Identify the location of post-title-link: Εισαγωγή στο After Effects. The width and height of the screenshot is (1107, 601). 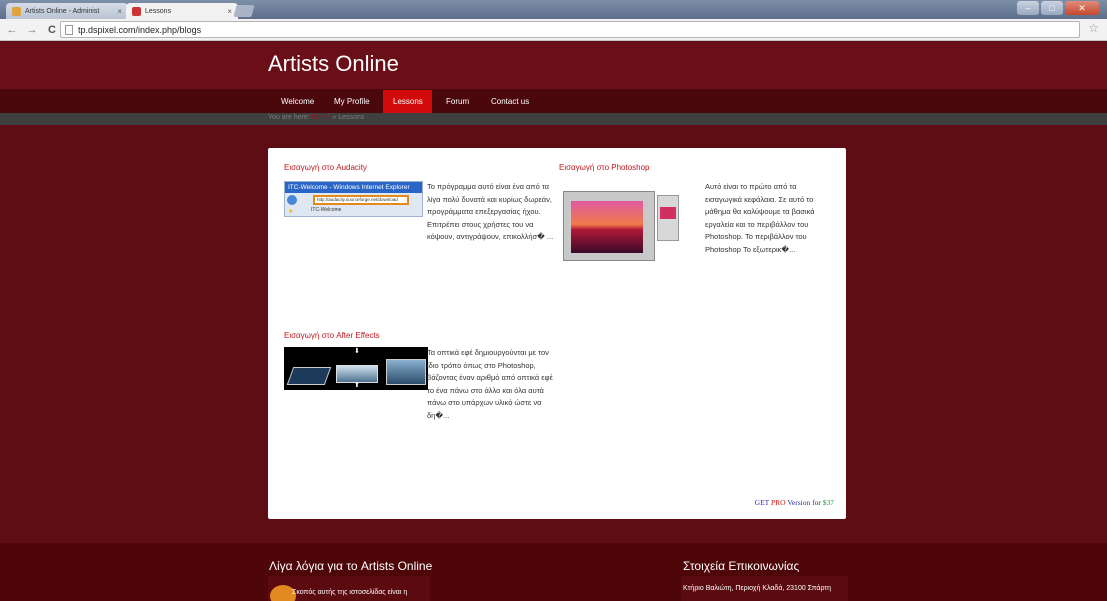
(332, 335).